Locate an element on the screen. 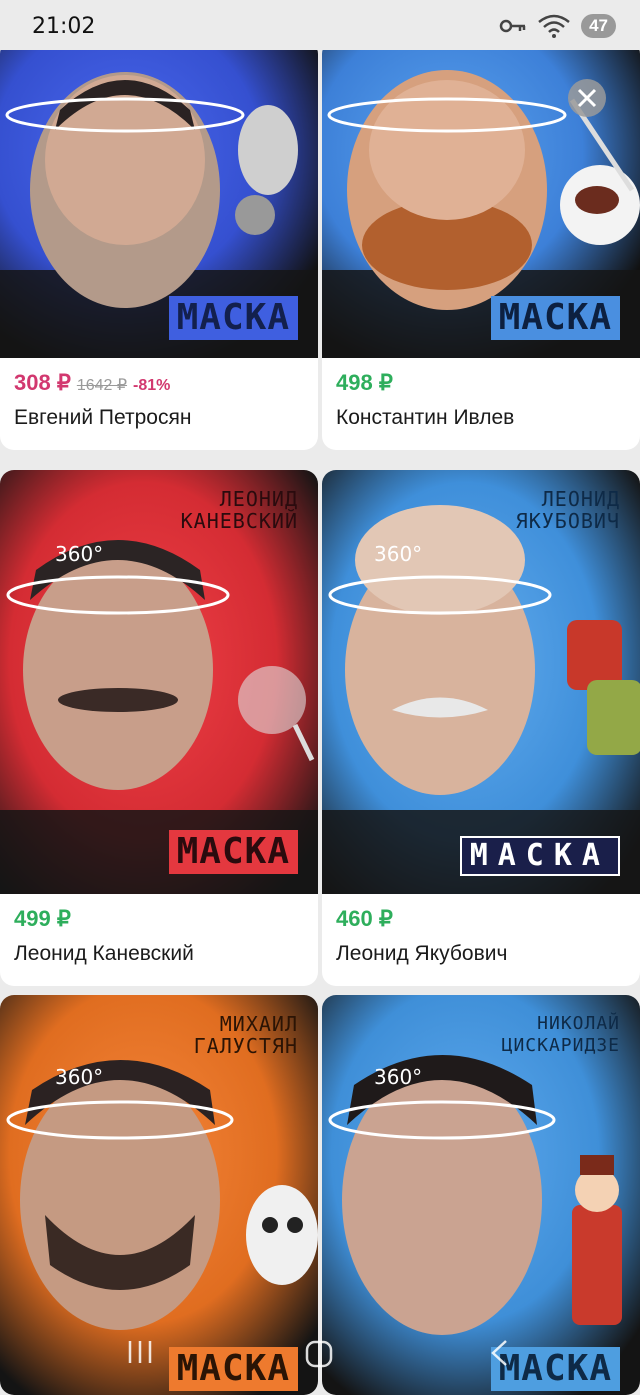 The height and width of the screenshot is (1395, 640). status-time: 21:02 is located at coordinates (64, 26).